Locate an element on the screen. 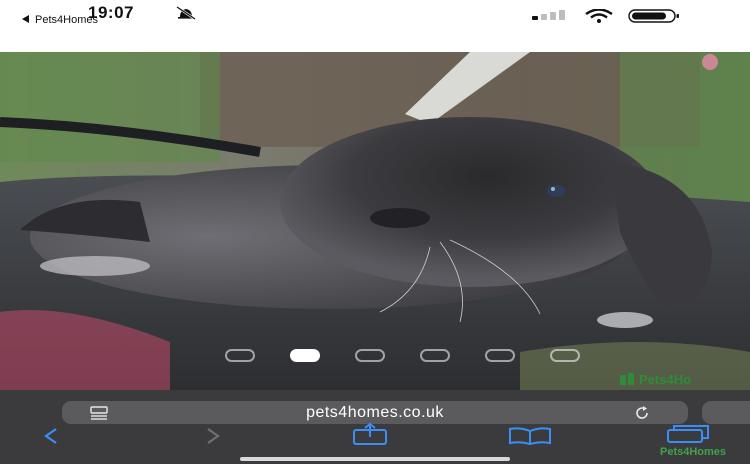  cellular-signal-icon is located at coordinates (548, 15).